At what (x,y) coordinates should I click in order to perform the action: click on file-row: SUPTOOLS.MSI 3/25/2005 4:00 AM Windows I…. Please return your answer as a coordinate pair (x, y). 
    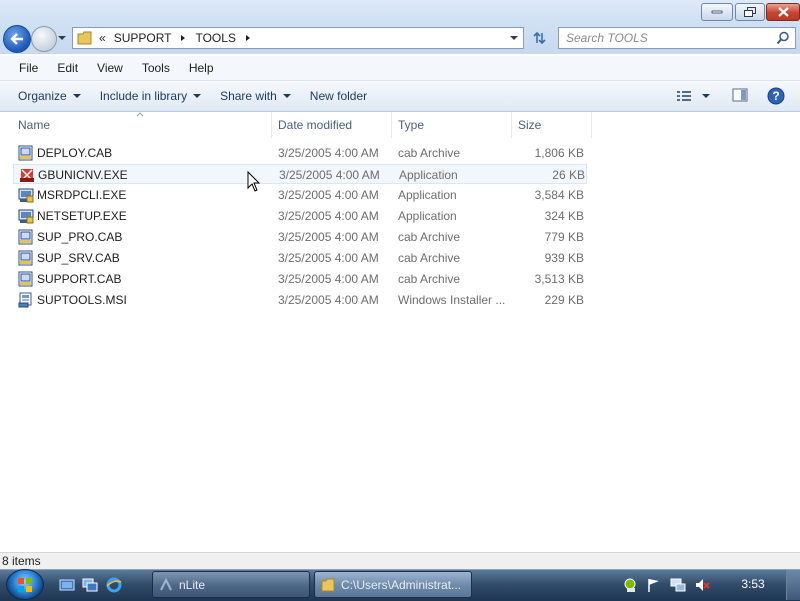
    Looking at the image, I should click on (300, 300).